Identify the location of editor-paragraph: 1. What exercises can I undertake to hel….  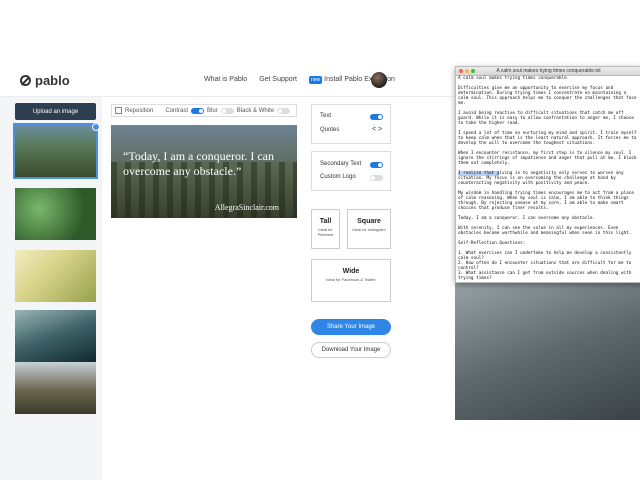
(545, 266).